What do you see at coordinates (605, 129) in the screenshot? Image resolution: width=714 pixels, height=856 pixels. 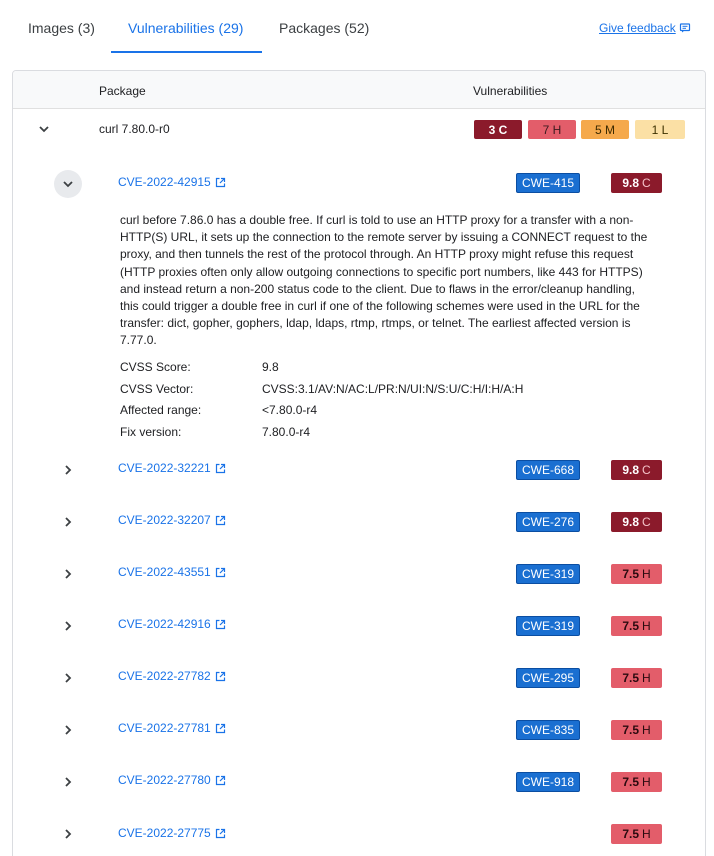 I see `medium-count-badge: 5 M` at bounding box center [605, 129].